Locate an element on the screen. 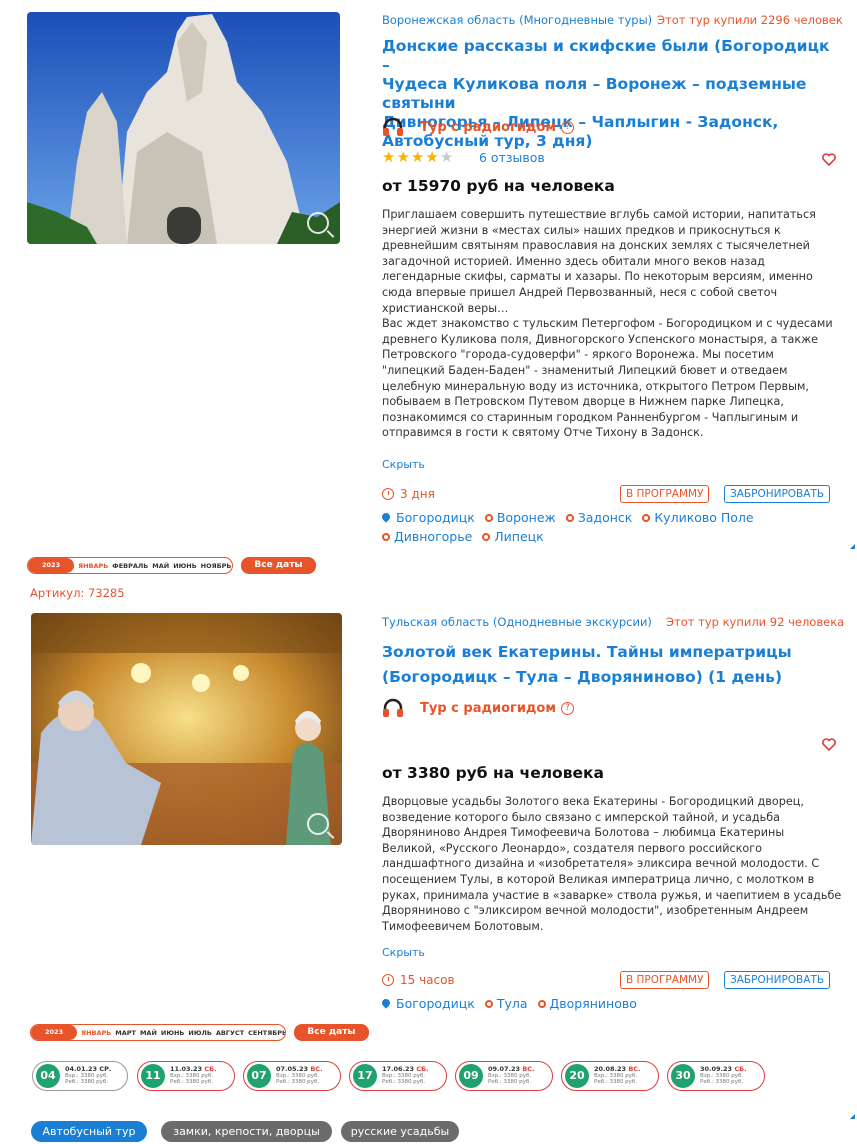  tour-bought-count: Этот тур купили 2296 человек is located at coordinates (750, 20).